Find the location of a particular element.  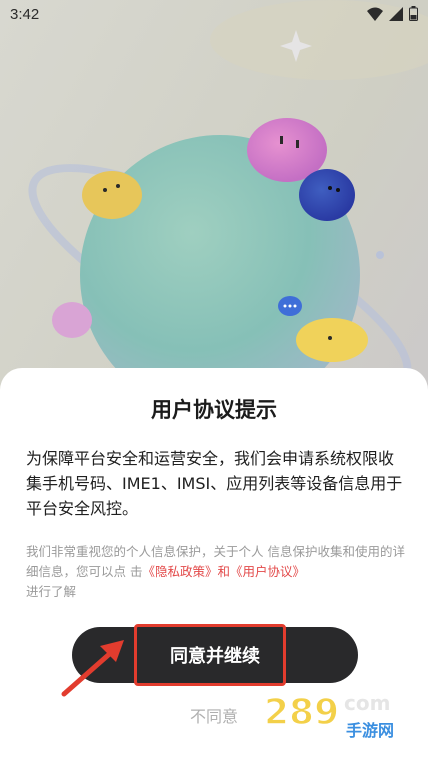

and-text: 和 is located at coordinates (224, 571).